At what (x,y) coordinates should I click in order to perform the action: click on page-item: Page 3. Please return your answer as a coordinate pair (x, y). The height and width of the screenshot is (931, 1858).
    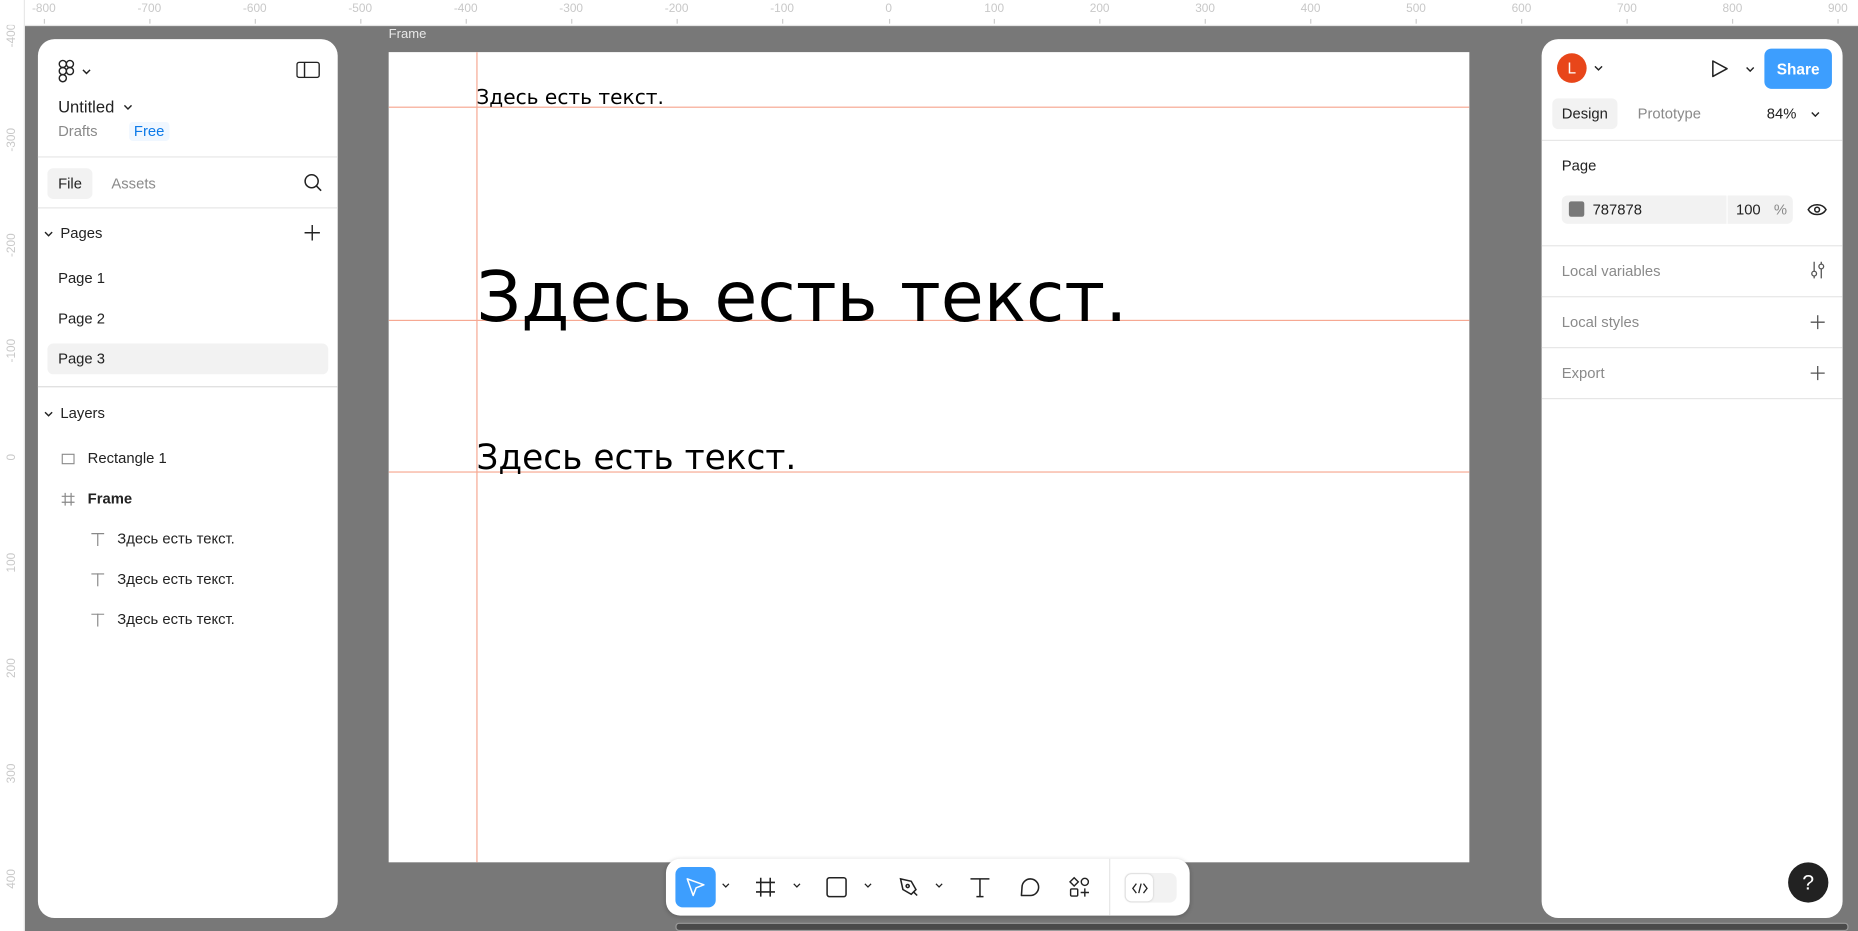
    Looking at the image, I should click on (81, 359).